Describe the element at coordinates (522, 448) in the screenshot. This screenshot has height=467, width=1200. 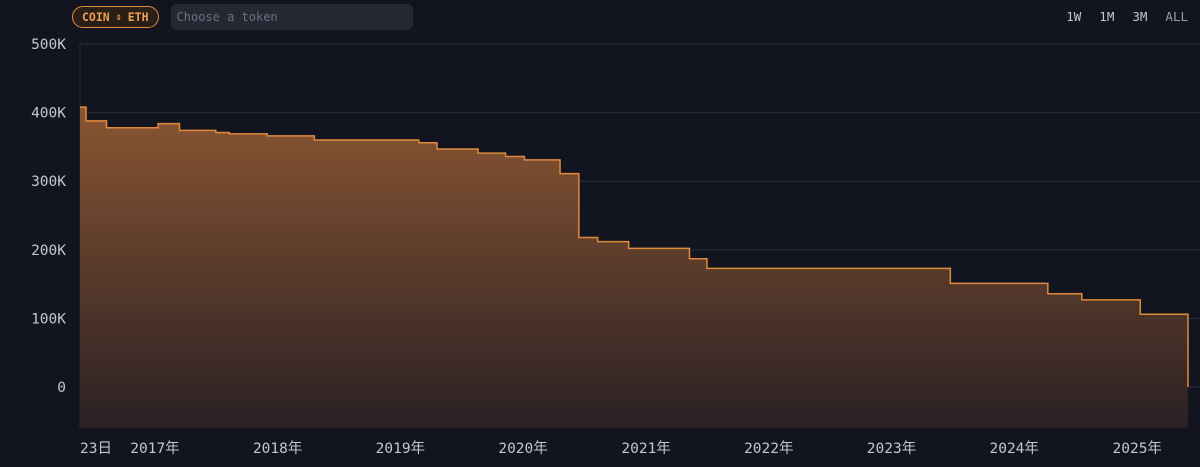
I see `x-tick-label: 2020年` at that location.